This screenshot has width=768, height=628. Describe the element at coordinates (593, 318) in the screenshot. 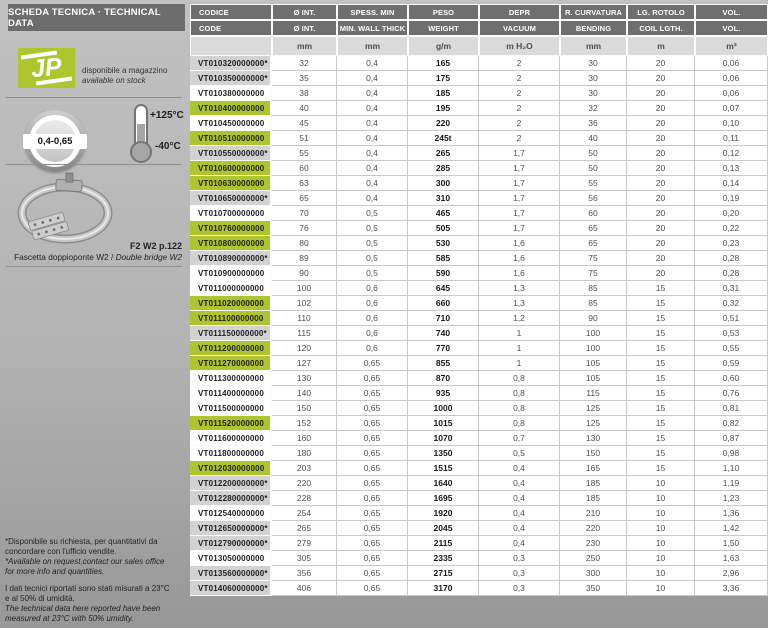

I see `value-cell: 90` at that location.